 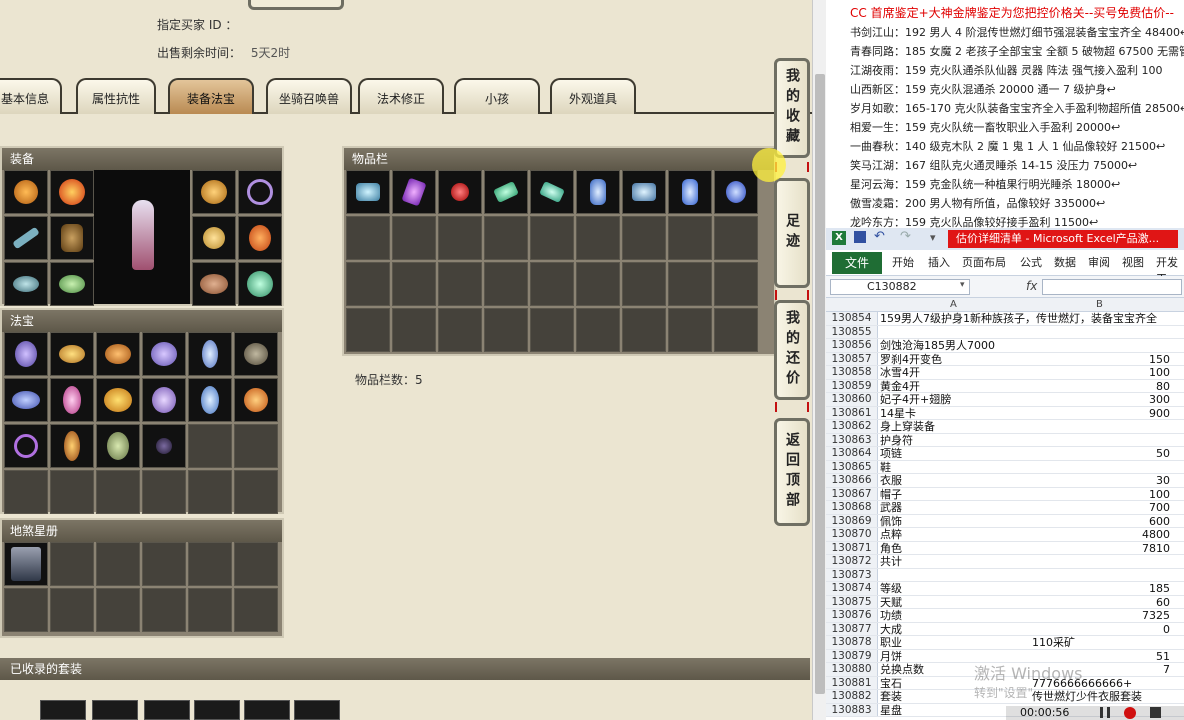 I want to click on cell-a: 项链, so click(x=955, y=454).